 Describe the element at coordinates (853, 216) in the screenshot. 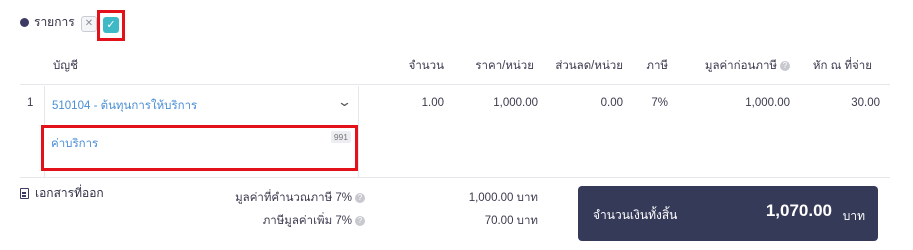

I see `grand-total-unit: บาท` at that location.